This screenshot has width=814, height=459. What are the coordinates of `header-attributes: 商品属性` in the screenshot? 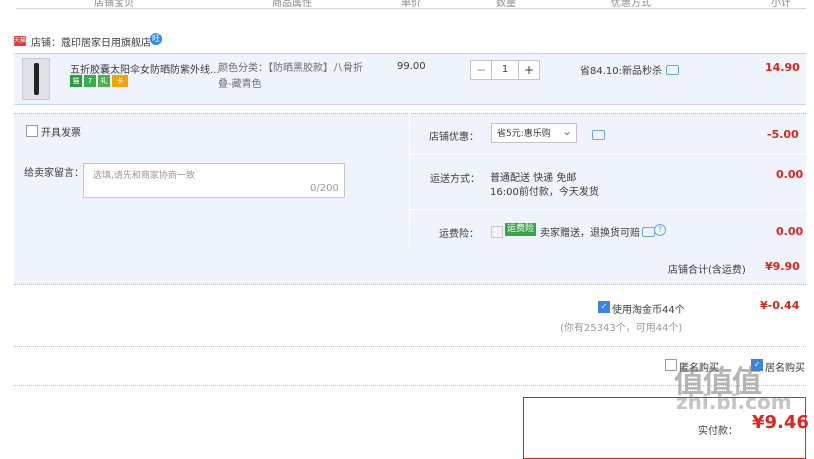 It's located at (292, 4).